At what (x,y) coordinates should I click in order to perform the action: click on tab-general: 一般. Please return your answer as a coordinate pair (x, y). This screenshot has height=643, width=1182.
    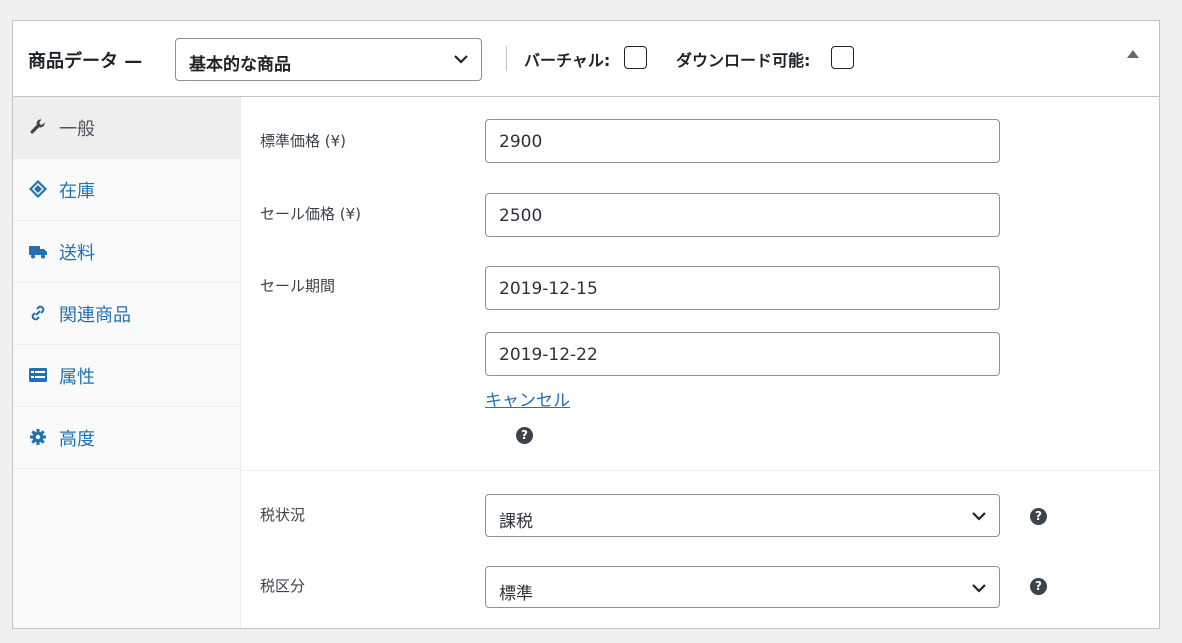
    Looking at the image, I should click on (126, 128).